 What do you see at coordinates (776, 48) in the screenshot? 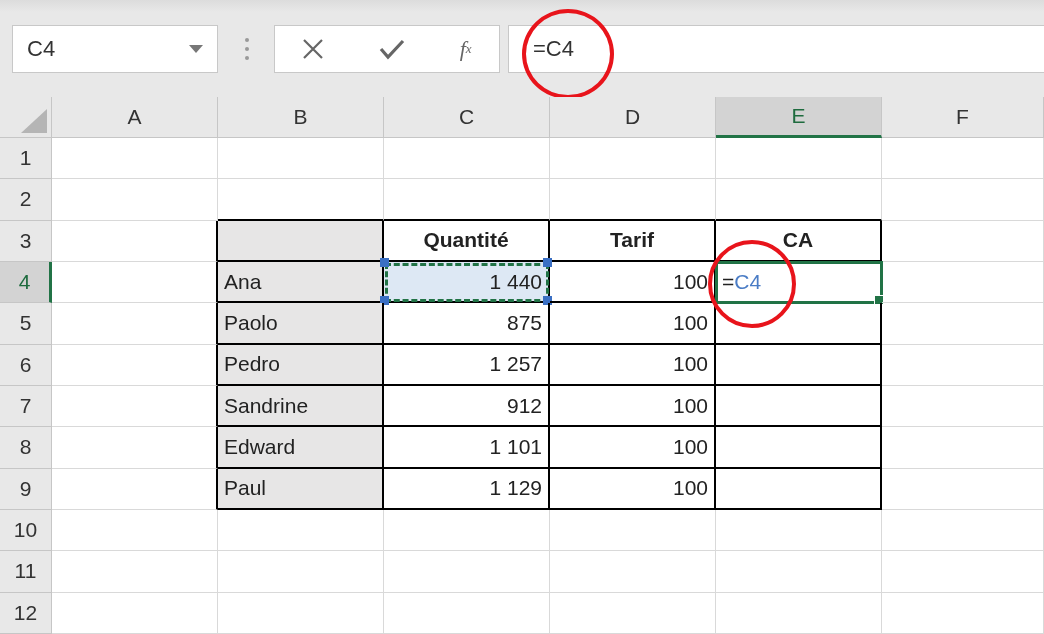
I see `formula-field: =C4` at bounding box center [776, 48].